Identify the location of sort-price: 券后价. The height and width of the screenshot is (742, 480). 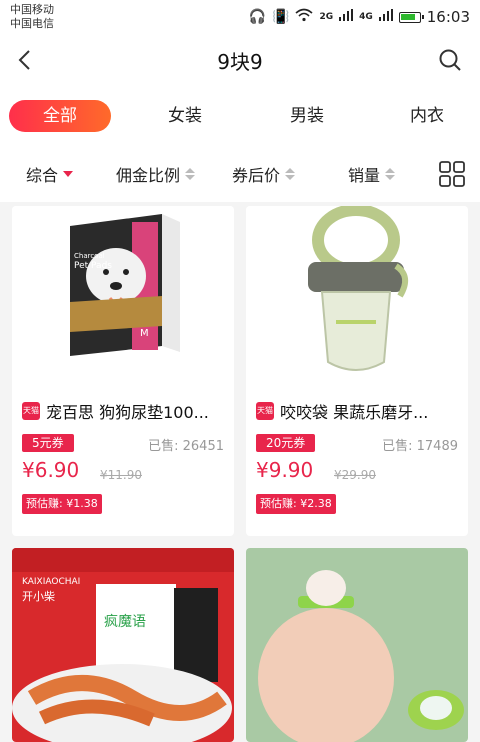
(264, 174).